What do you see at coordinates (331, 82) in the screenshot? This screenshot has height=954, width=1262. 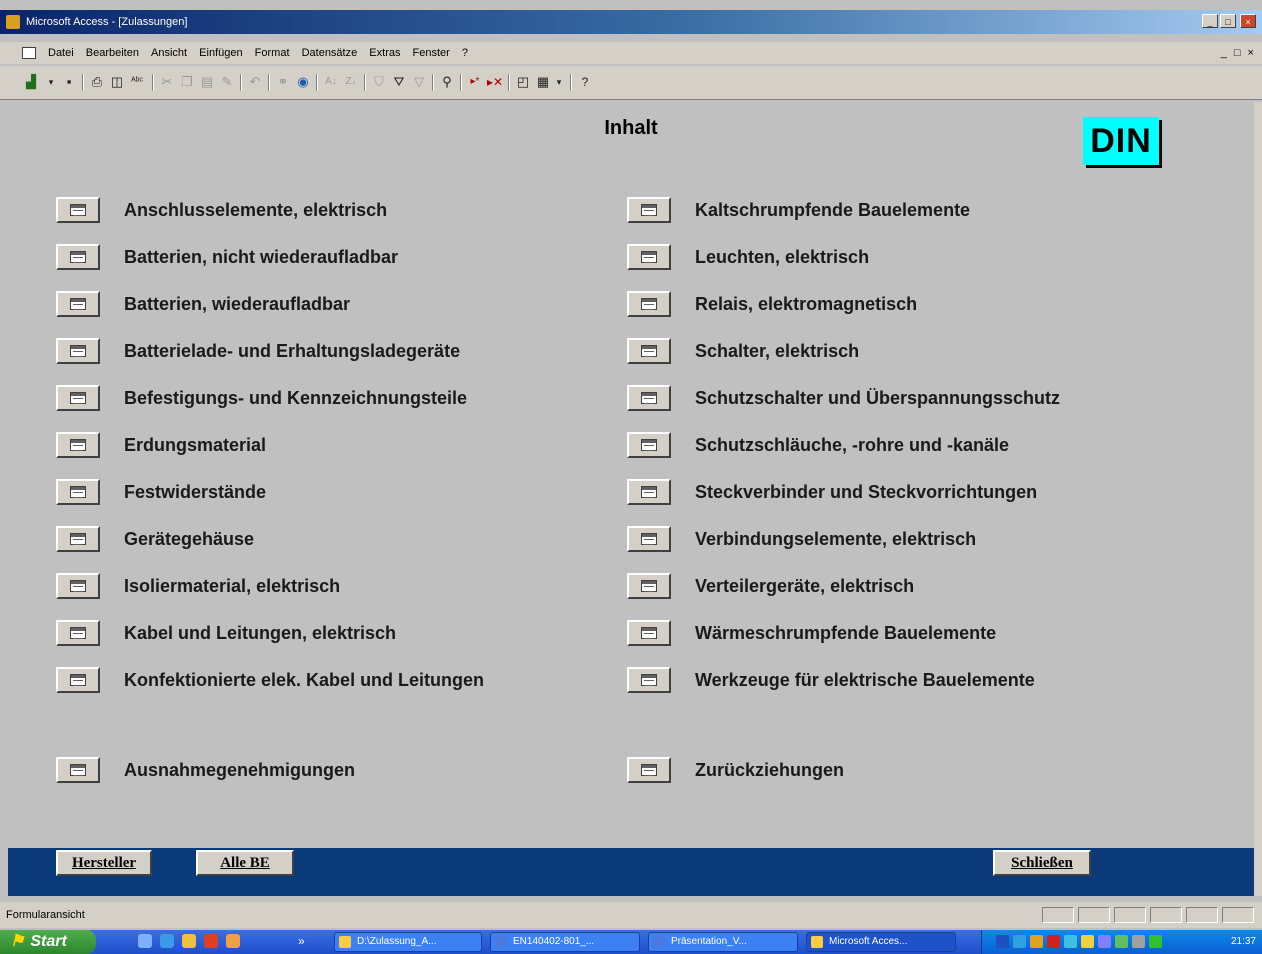 I see `sort-ascending-icon: A↓` at bounding box center [331, 82].